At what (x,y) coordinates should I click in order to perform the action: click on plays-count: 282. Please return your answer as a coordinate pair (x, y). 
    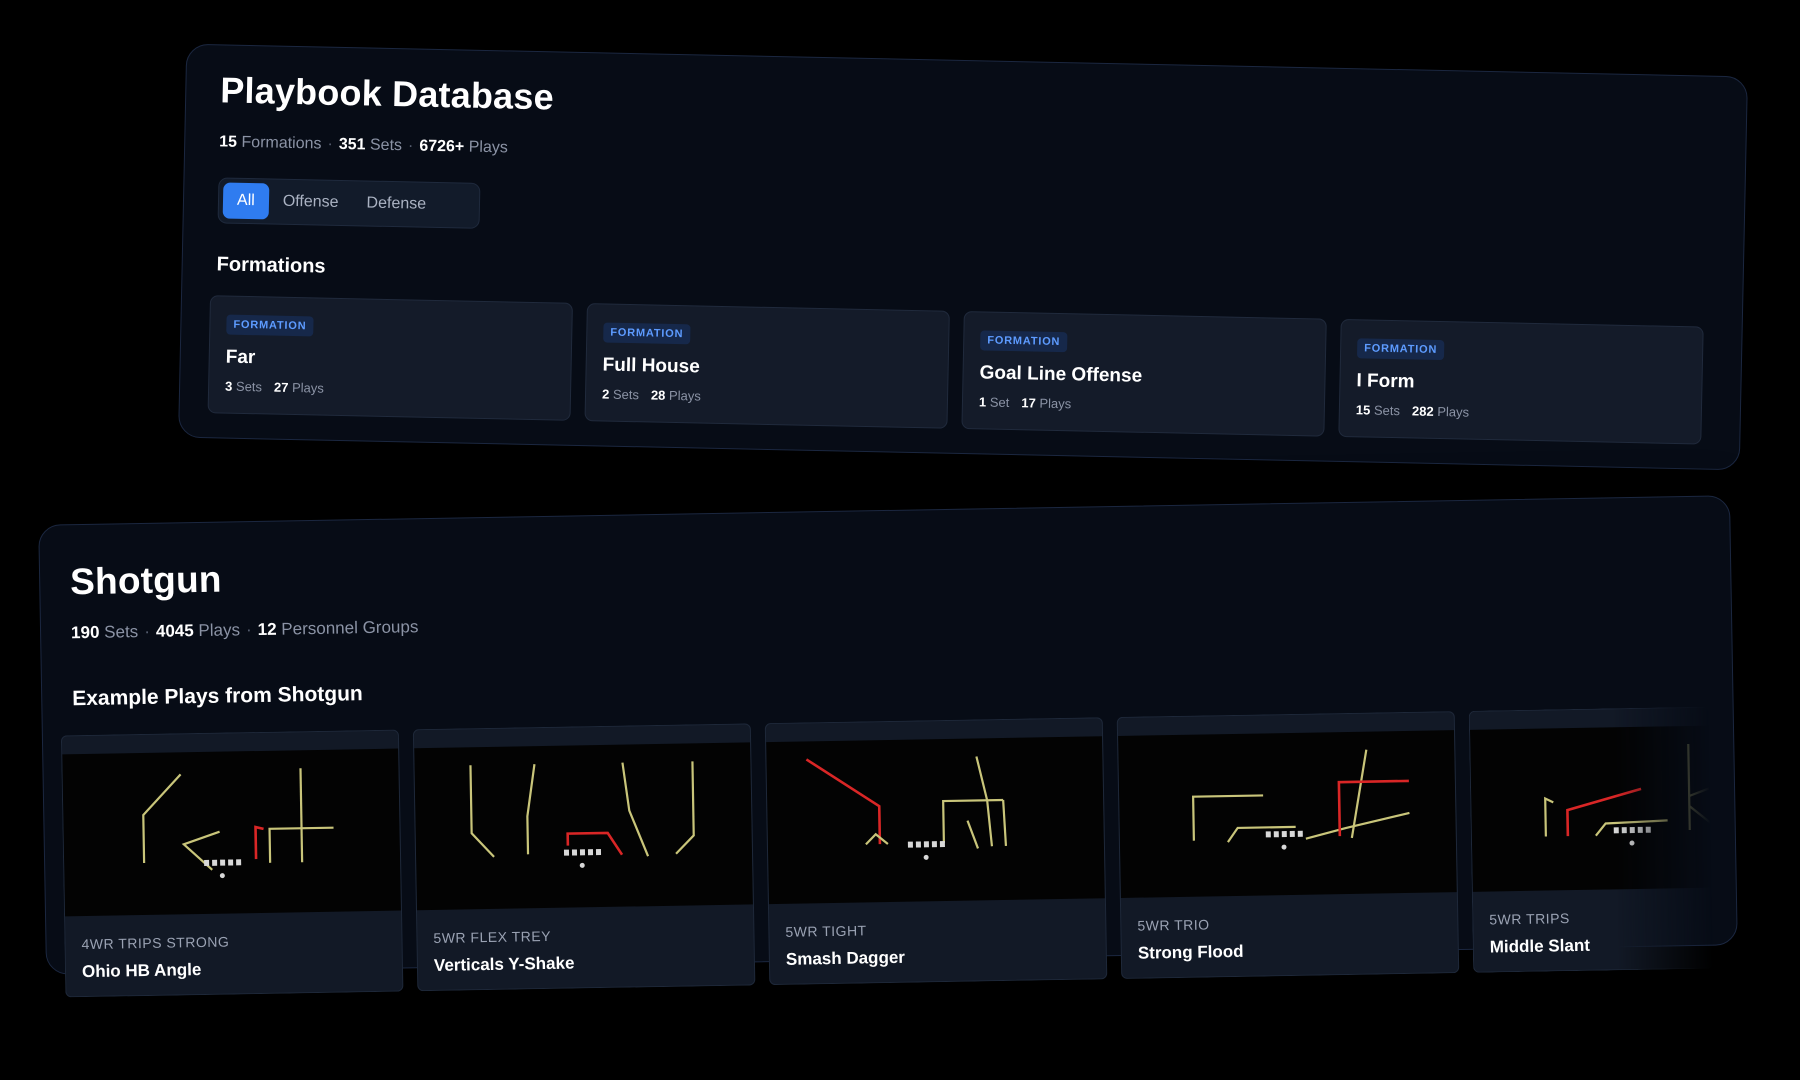
    Looking at the image, I should click on (1422, 411).